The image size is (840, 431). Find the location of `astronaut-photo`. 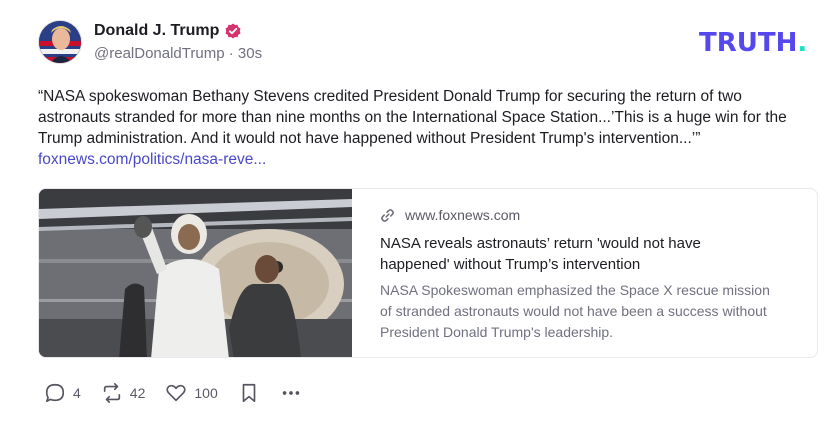

astronaut-photo is located at coordinates (195, 273).